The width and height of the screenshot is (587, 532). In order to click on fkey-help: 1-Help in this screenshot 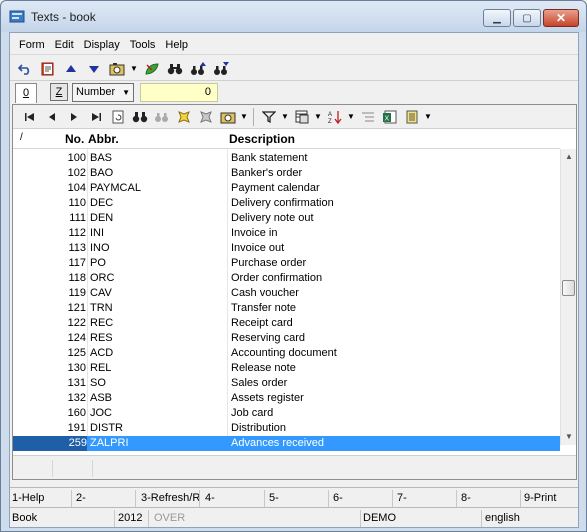, I will do `click(28, 498)`.